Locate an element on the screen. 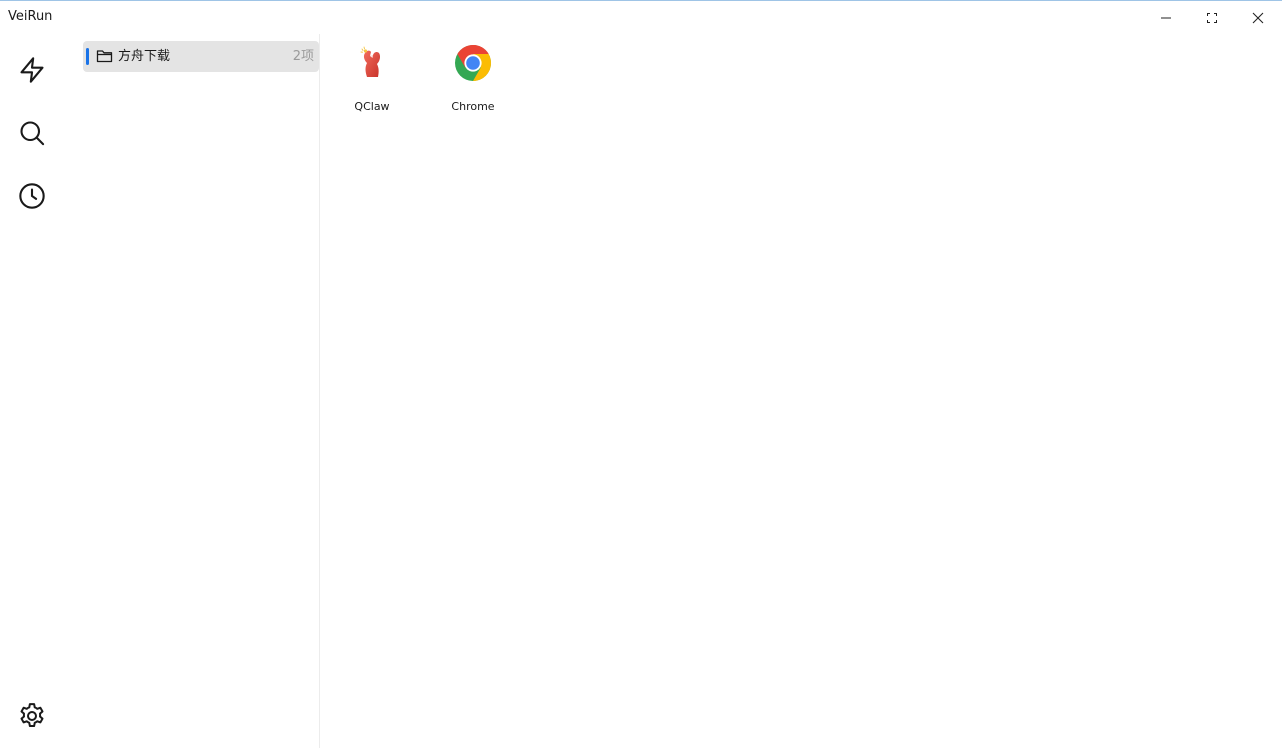  history-icon is located at coordinates (32, 196).